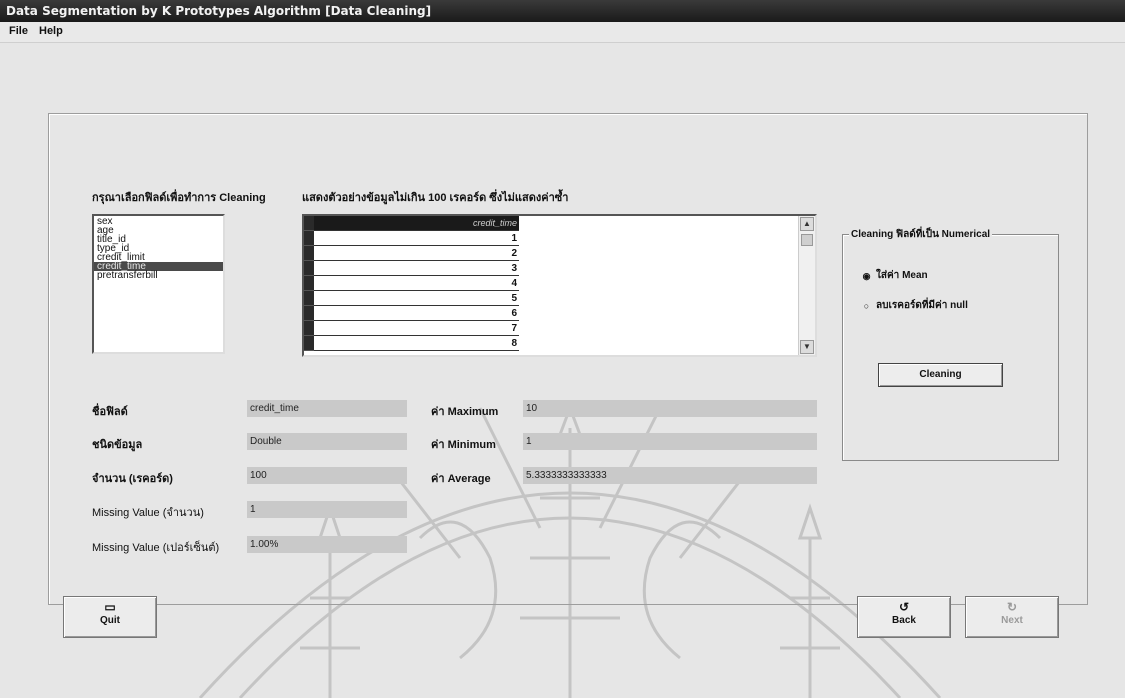 Image resolution: width=1125 pixels, height=698 pixels. What do you see at coordinates (327, 475) in the screenshot?
I see `record-count-value: 100` at bounding box center [327, 475].